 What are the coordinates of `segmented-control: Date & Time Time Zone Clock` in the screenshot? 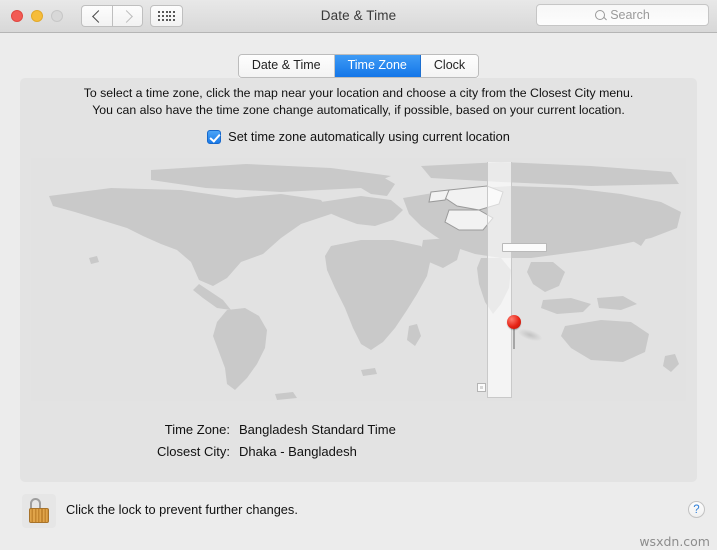 It's located at (358, 66).